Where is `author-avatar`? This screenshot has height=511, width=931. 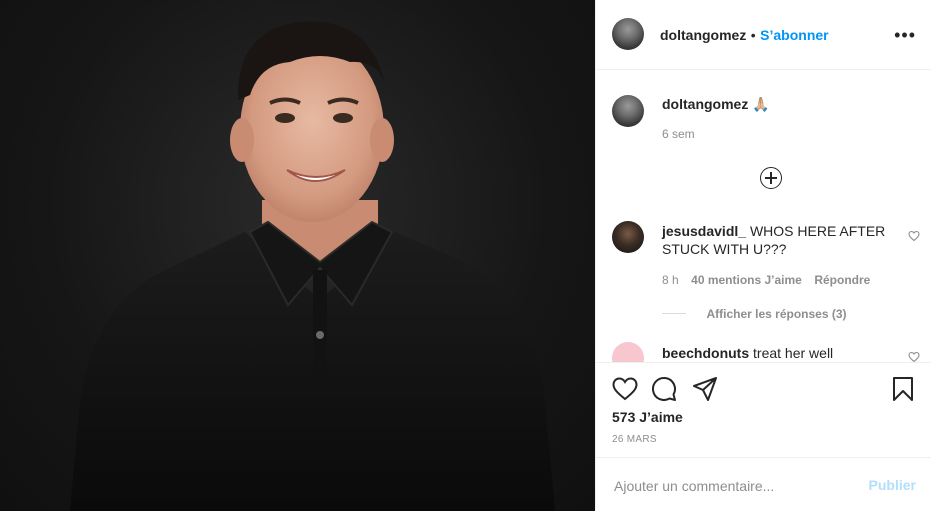 author-avatar is located at coordinates (628, 34).